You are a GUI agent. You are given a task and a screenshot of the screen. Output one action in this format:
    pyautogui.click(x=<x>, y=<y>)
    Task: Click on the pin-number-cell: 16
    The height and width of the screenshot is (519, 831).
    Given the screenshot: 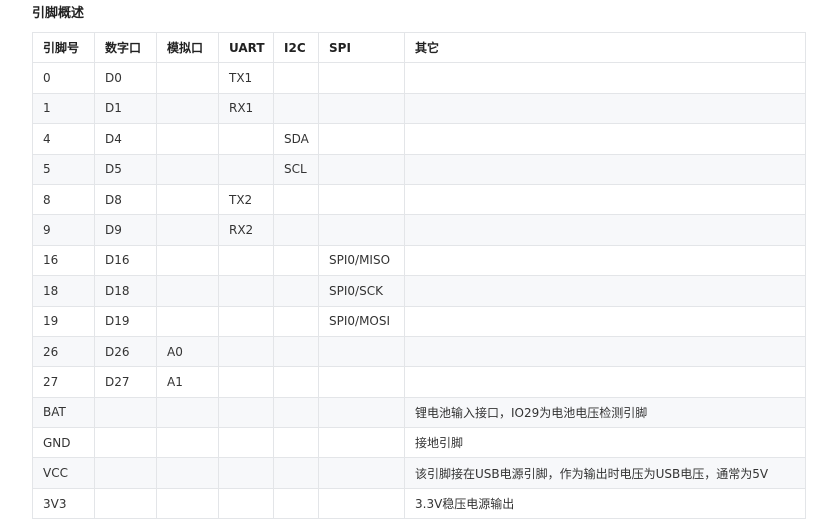 What is the action you would take?
    pyautogui.click(x=63, y=260)
    